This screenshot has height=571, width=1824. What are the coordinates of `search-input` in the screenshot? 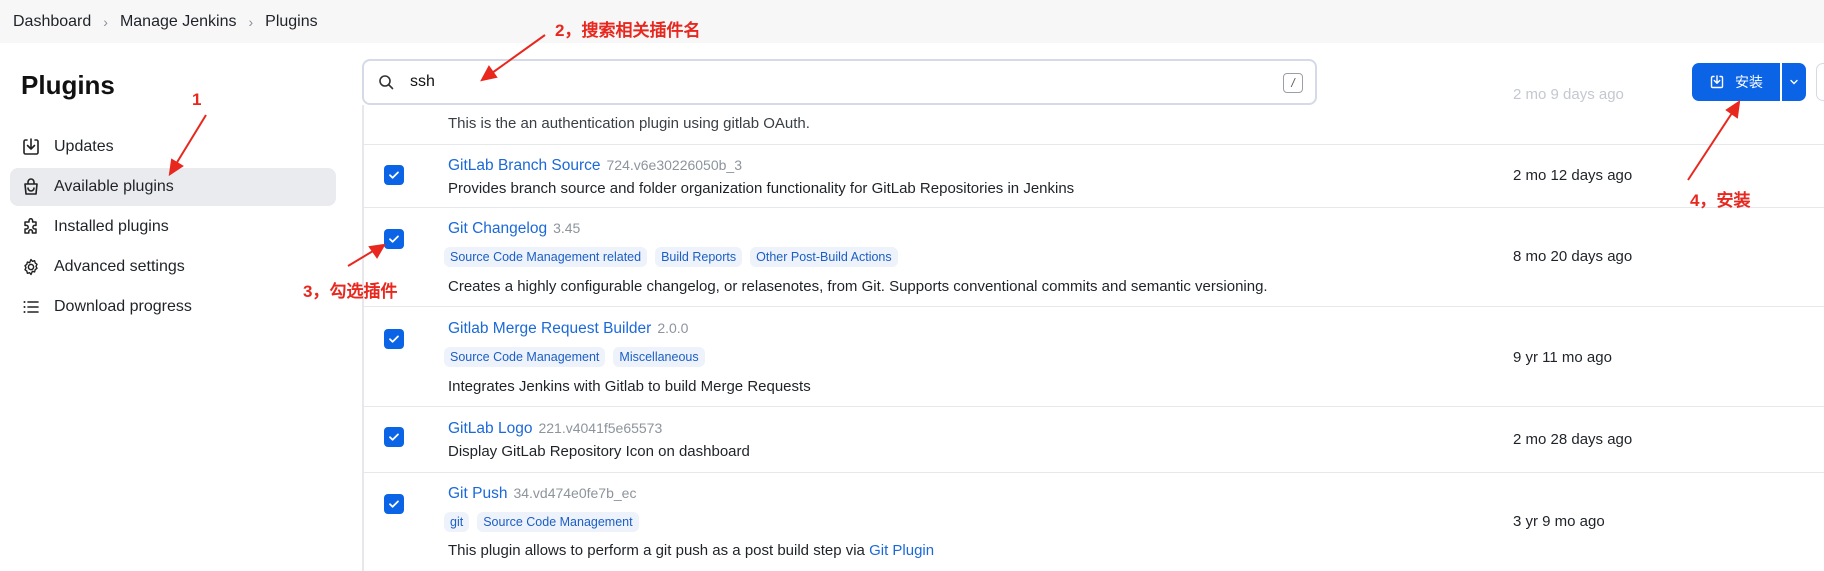 It's located at (840, 82).